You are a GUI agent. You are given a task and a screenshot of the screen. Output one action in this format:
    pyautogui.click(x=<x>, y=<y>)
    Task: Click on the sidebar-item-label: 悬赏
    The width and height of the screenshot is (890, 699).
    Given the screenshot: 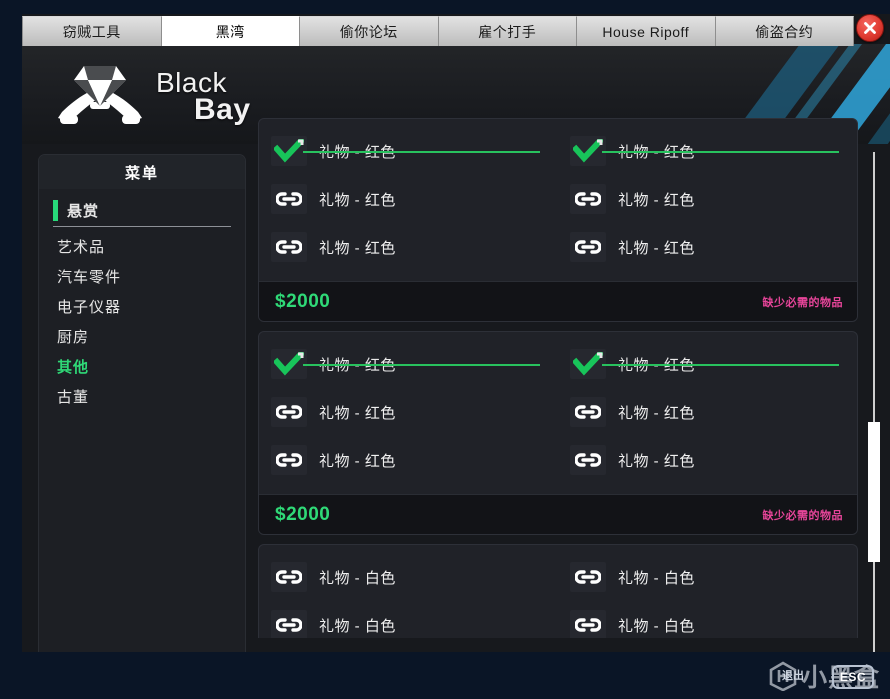 What is the action you would take?
    pyautogui.click(x=83, y=211)
    